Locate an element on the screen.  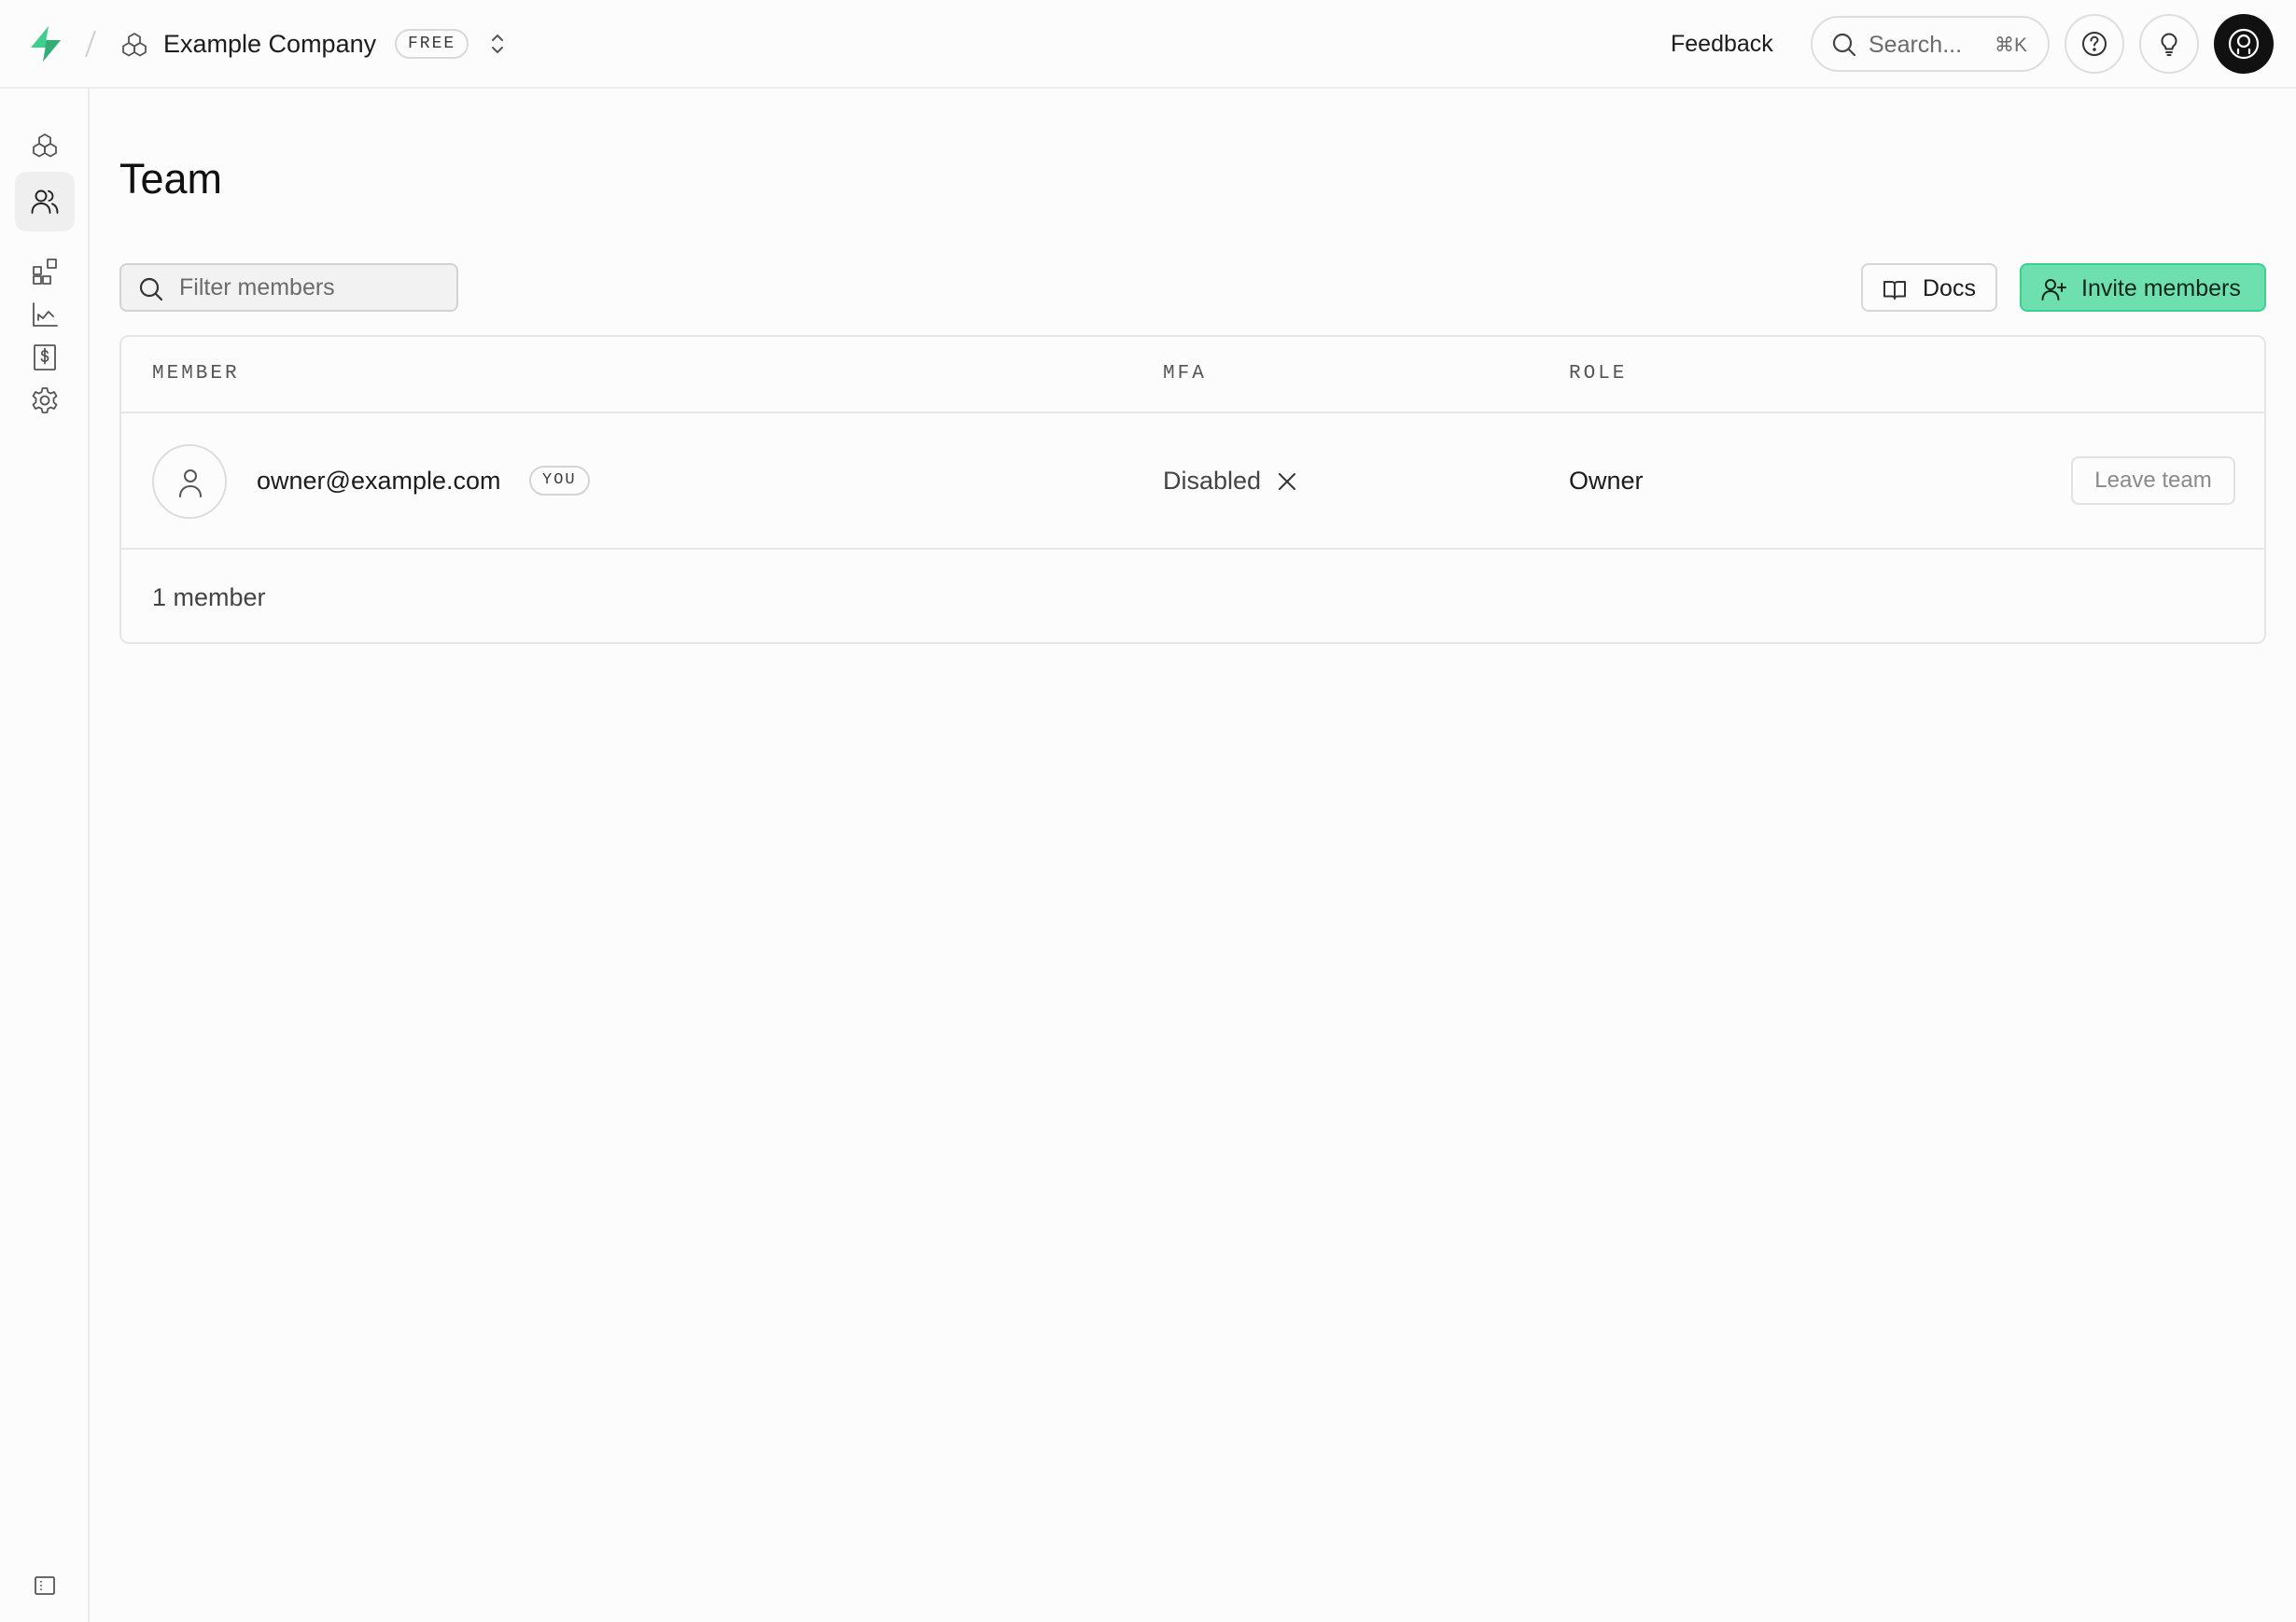
column-header-mfa: MFA is located at coordinates (1185, 374).